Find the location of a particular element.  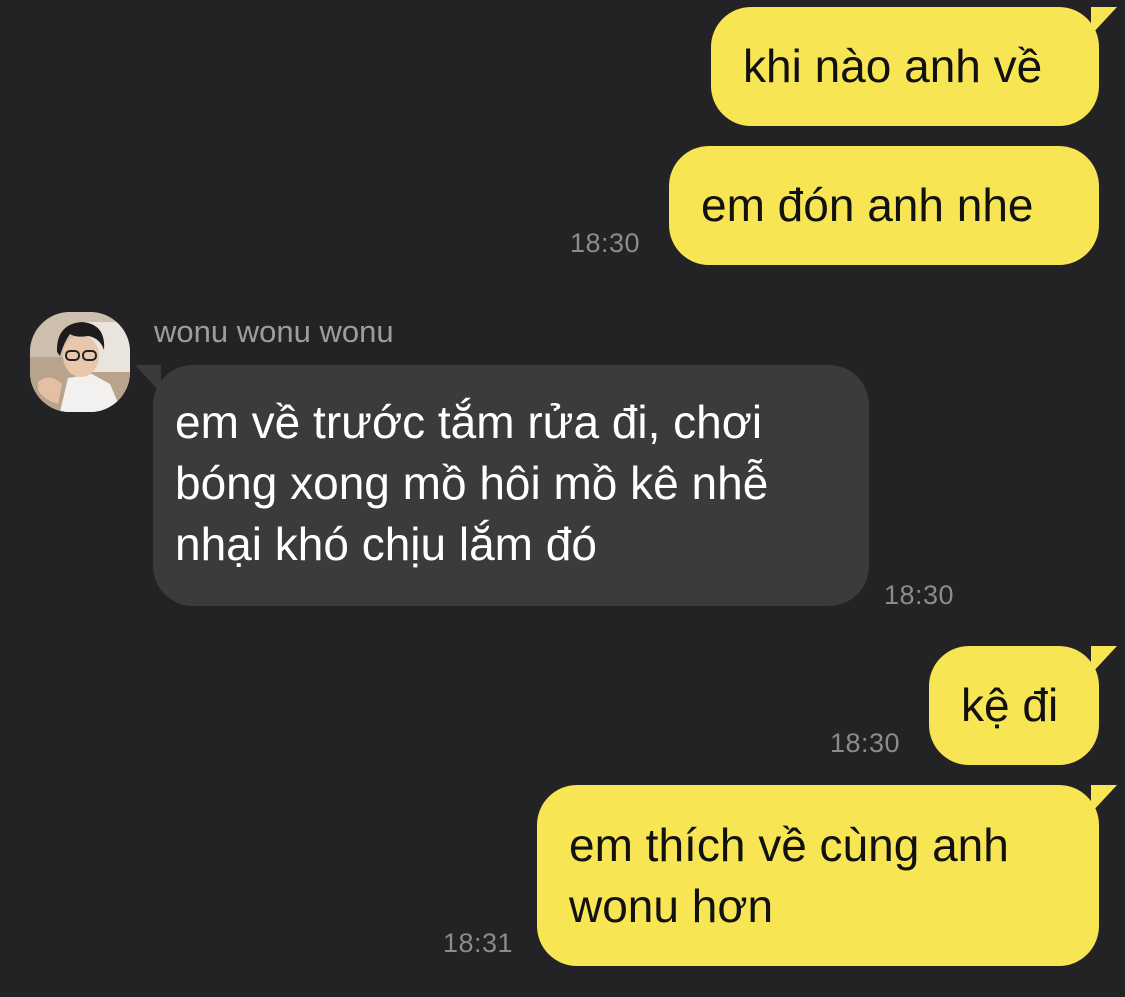

message-timestamp: 18:31 is located at coordinates (478, 943).